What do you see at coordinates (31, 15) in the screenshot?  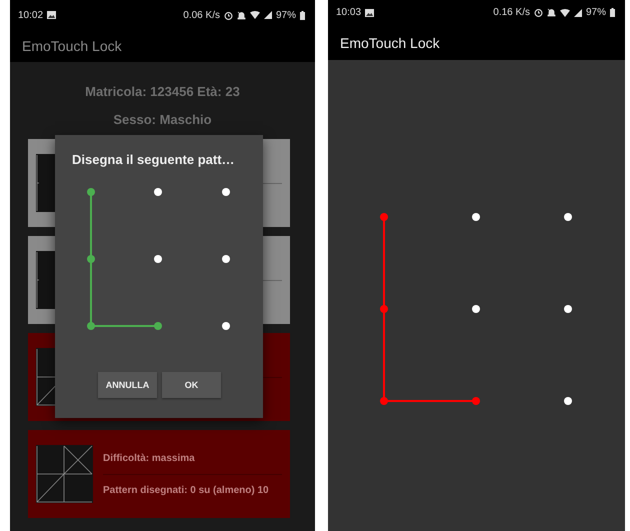 I see `clock: 10:02` at bounding box center [31, 15].